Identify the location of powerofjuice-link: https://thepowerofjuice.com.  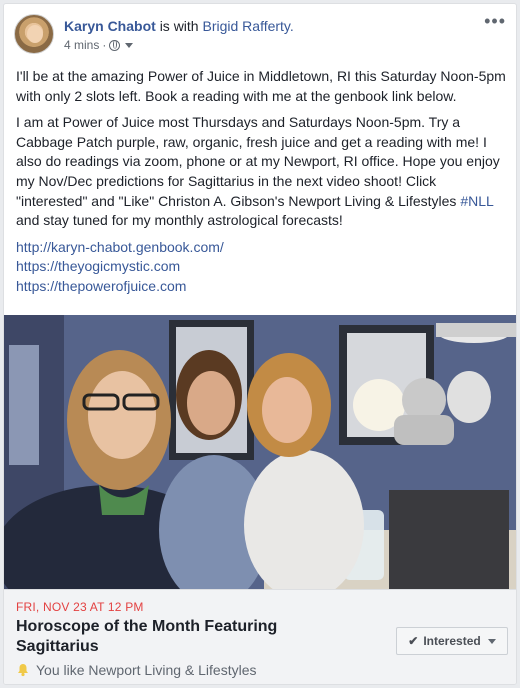
(262, 287).